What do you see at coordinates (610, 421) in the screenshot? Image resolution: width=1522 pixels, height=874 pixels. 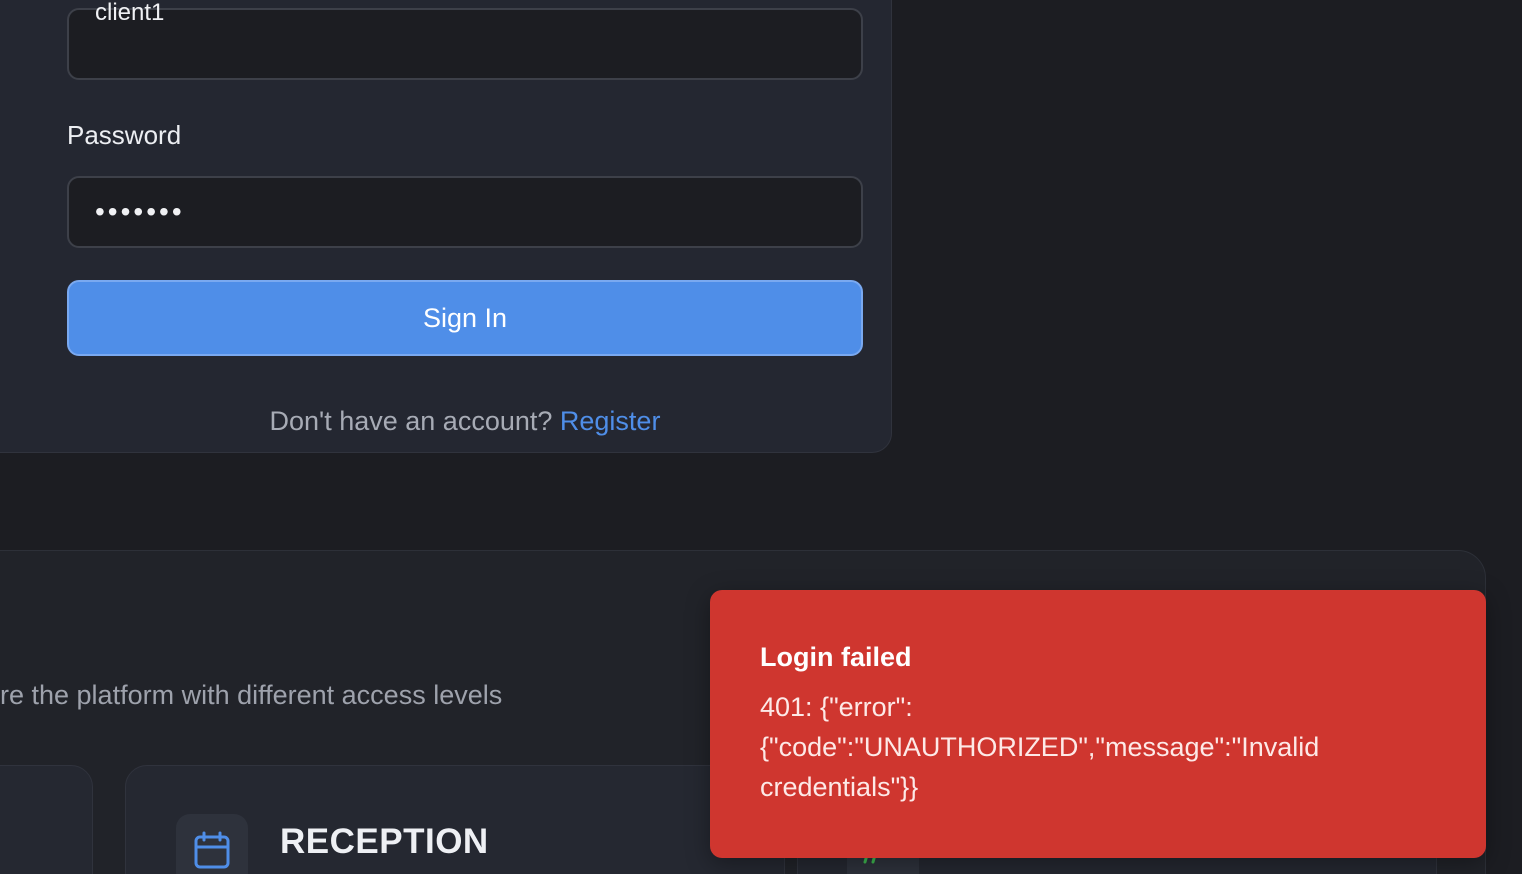 I see `register-link: Register` at bounding box center [610, 421].